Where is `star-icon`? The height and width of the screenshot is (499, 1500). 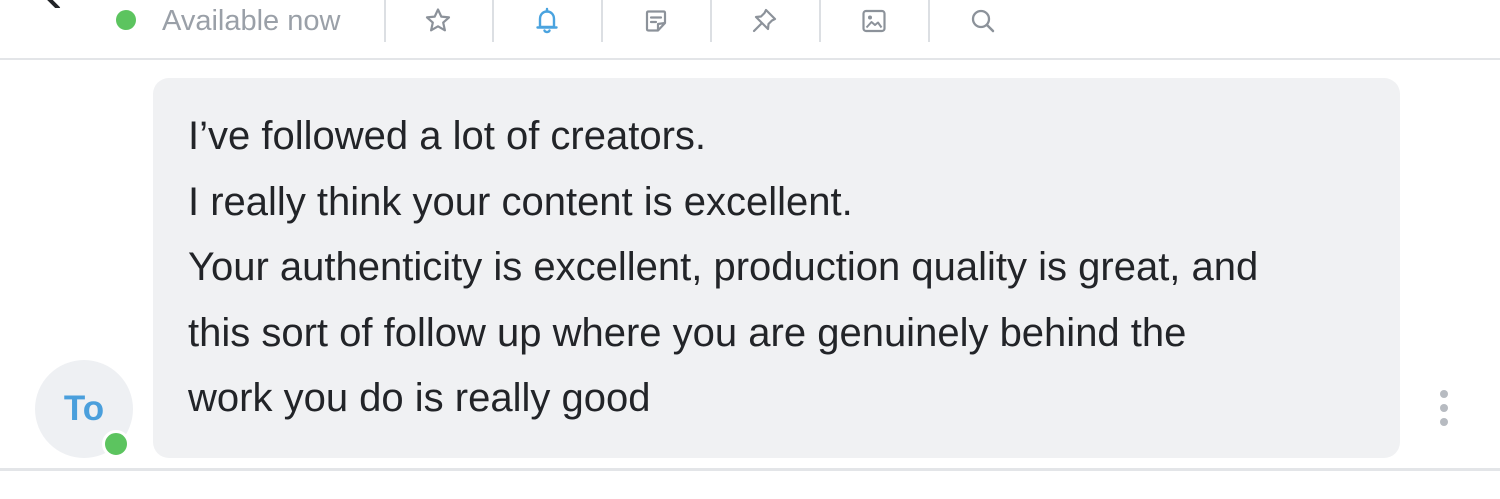
star-icon is located at coordinates (438, 21).